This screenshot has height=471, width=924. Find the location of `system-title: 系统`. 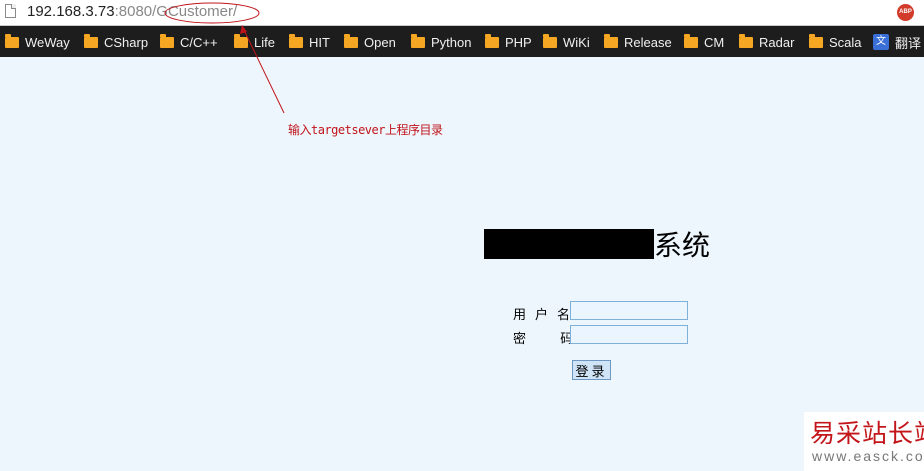

system-title: 系统 is located at coordinates (597, 245).